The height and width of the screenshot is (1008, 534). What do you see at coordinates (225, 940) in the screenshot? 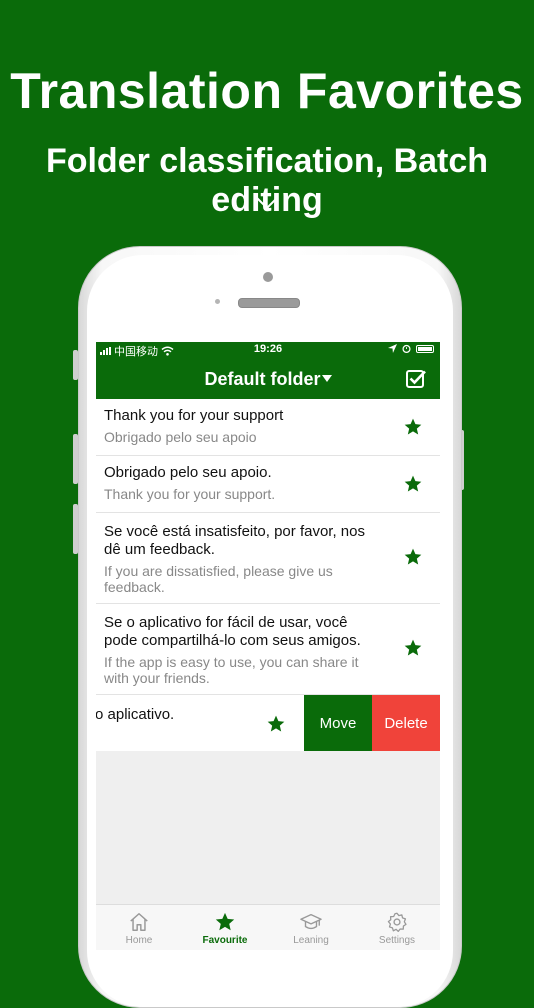
I see `tab-label: Favourite` at bounding box center [225, 940].